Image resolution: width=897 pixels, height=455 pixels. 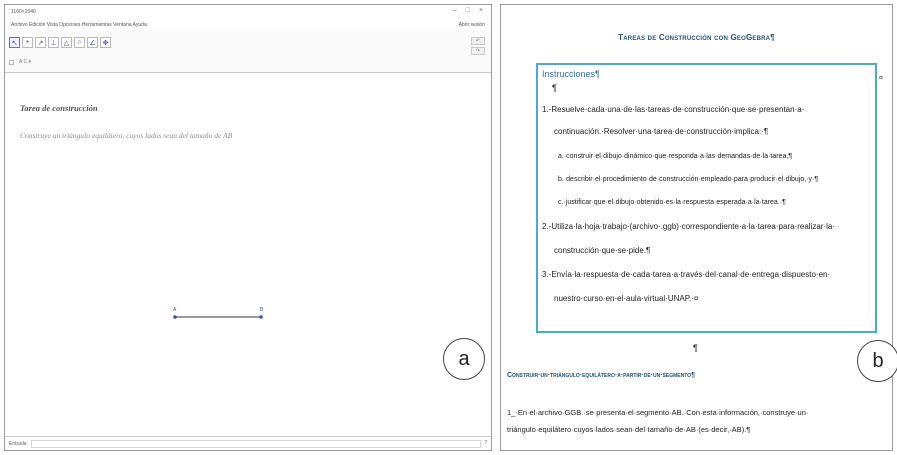 What do you see at coordinates (877, 361) in the screenshot?
I see `marker-b: b` at bounding box center [877, 361].